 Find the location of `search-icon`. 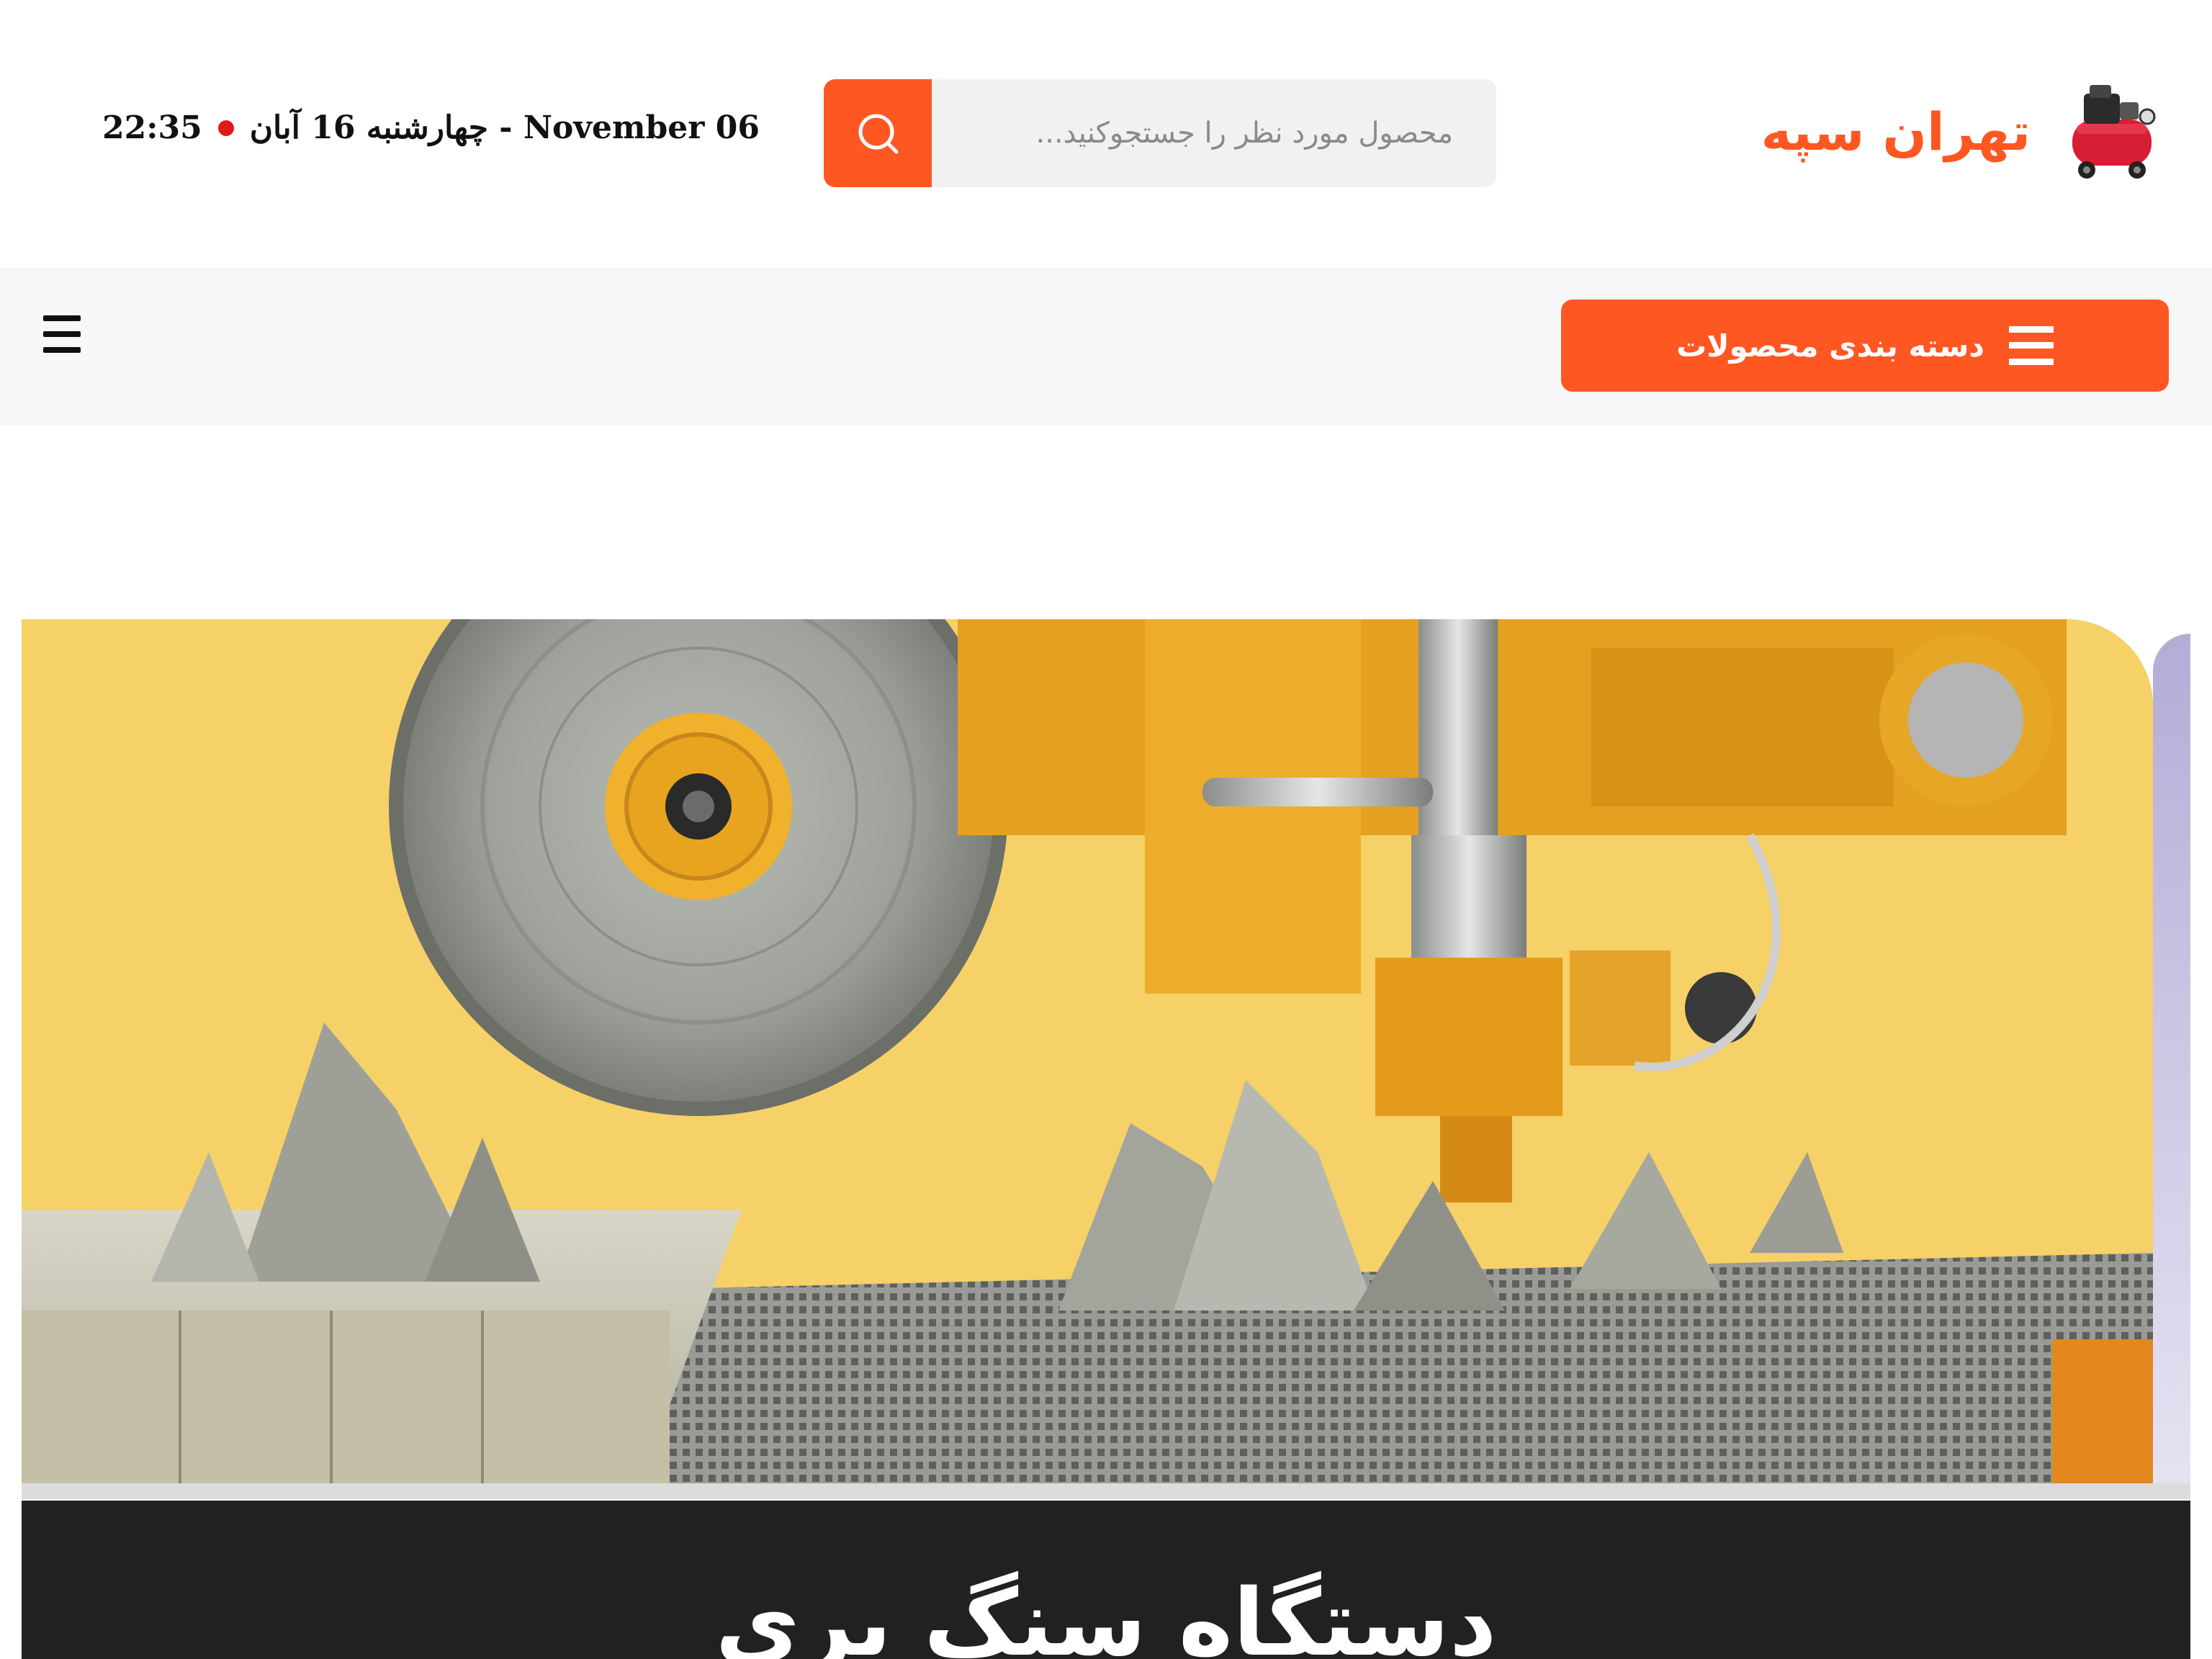

search-icon is located at coordinates (878, 134).